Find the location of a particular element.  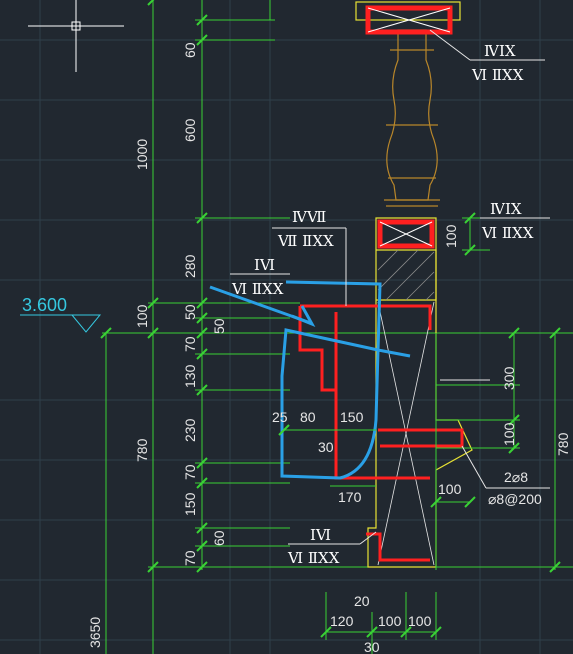

dim-section-25: 25 is located at coordinates (280, 417).